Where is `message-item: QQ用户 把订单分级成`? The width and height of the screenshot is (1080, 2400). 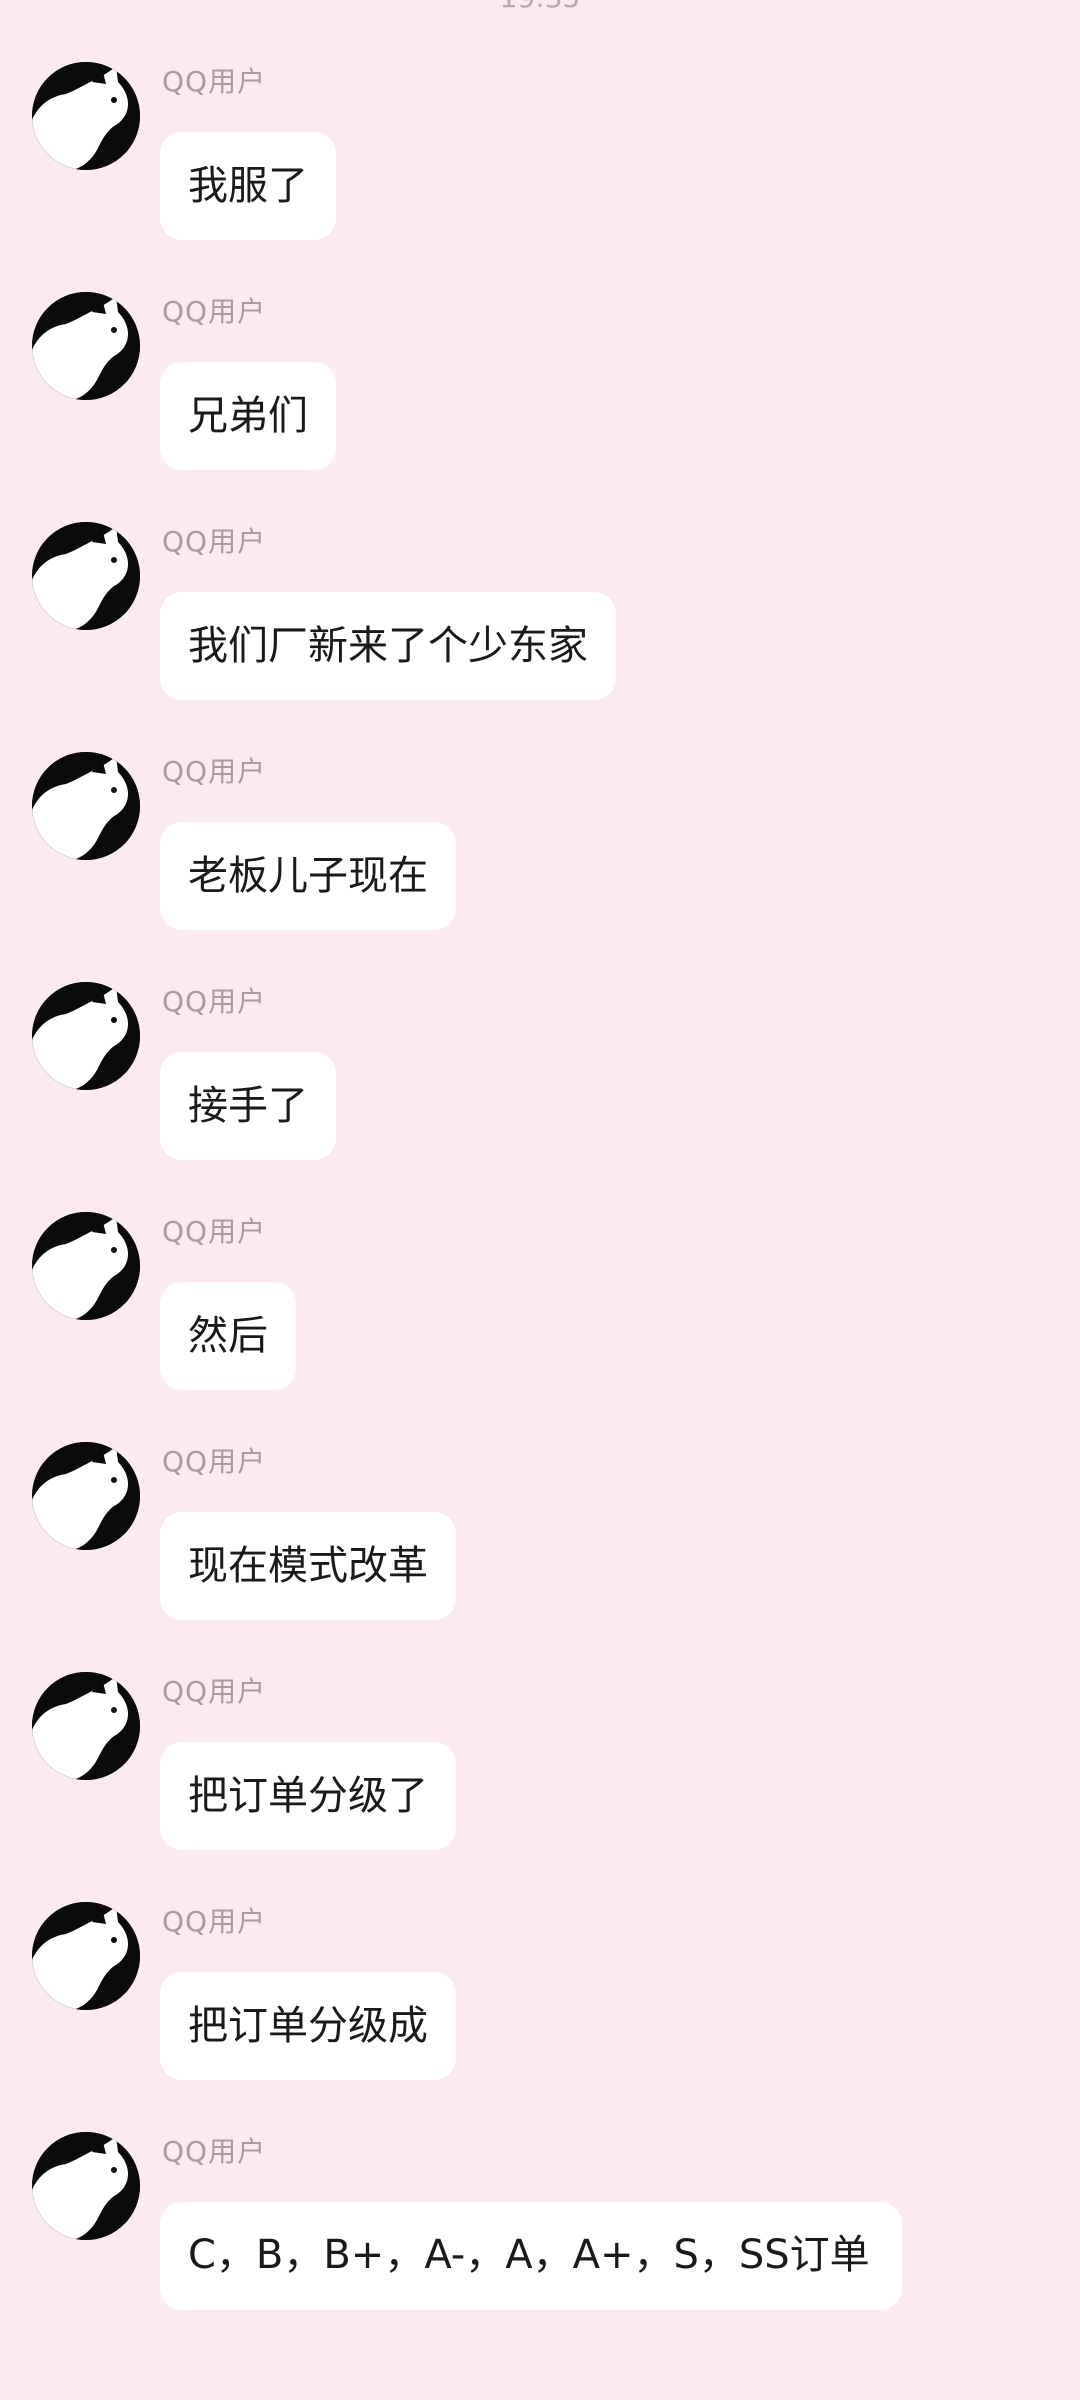
message-item: QQ用户 把订单分级成 is located at coordinates (540, 2012).